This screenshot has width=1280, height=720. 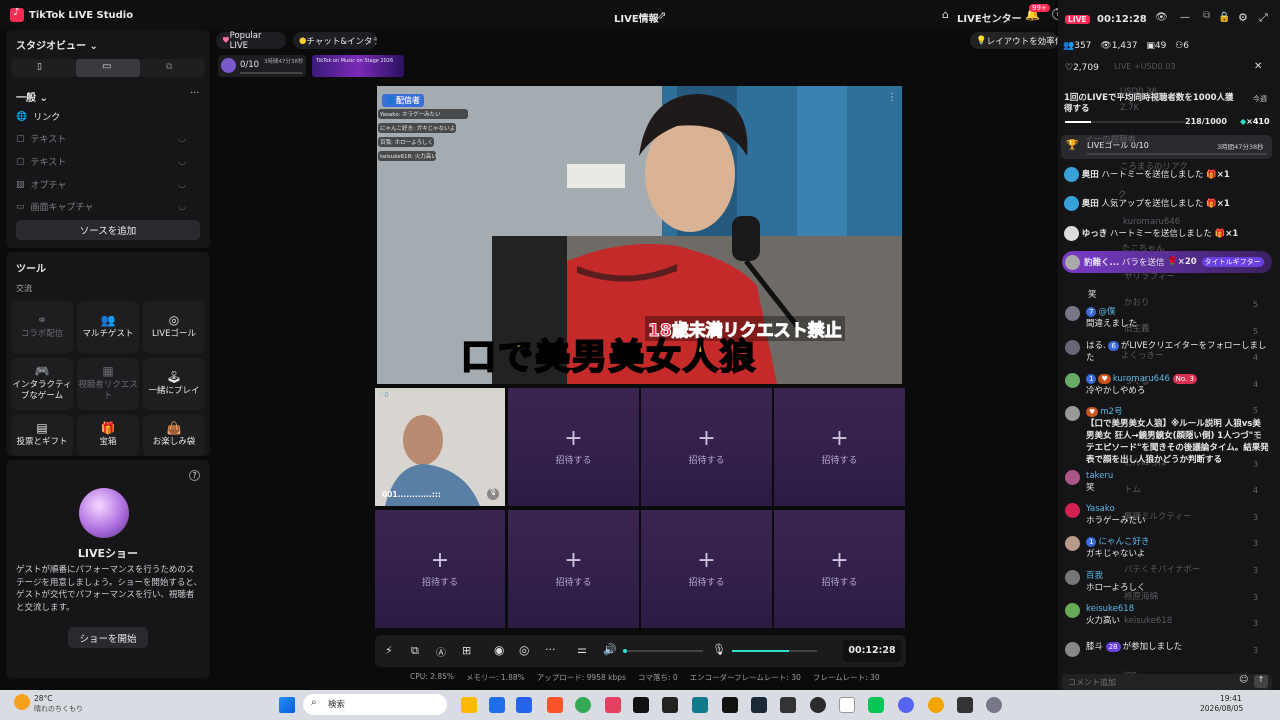 What do you see at coordinates (22, 702) in the screenshot?
I see `weather-icon` at bounding box center [22, 702].